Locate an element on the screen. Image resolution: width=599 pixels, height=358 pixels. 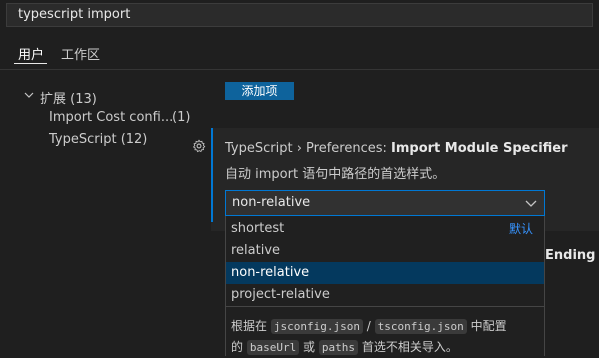
setting-title-main: Import Module Specifier is located at coordinates (479, 148).